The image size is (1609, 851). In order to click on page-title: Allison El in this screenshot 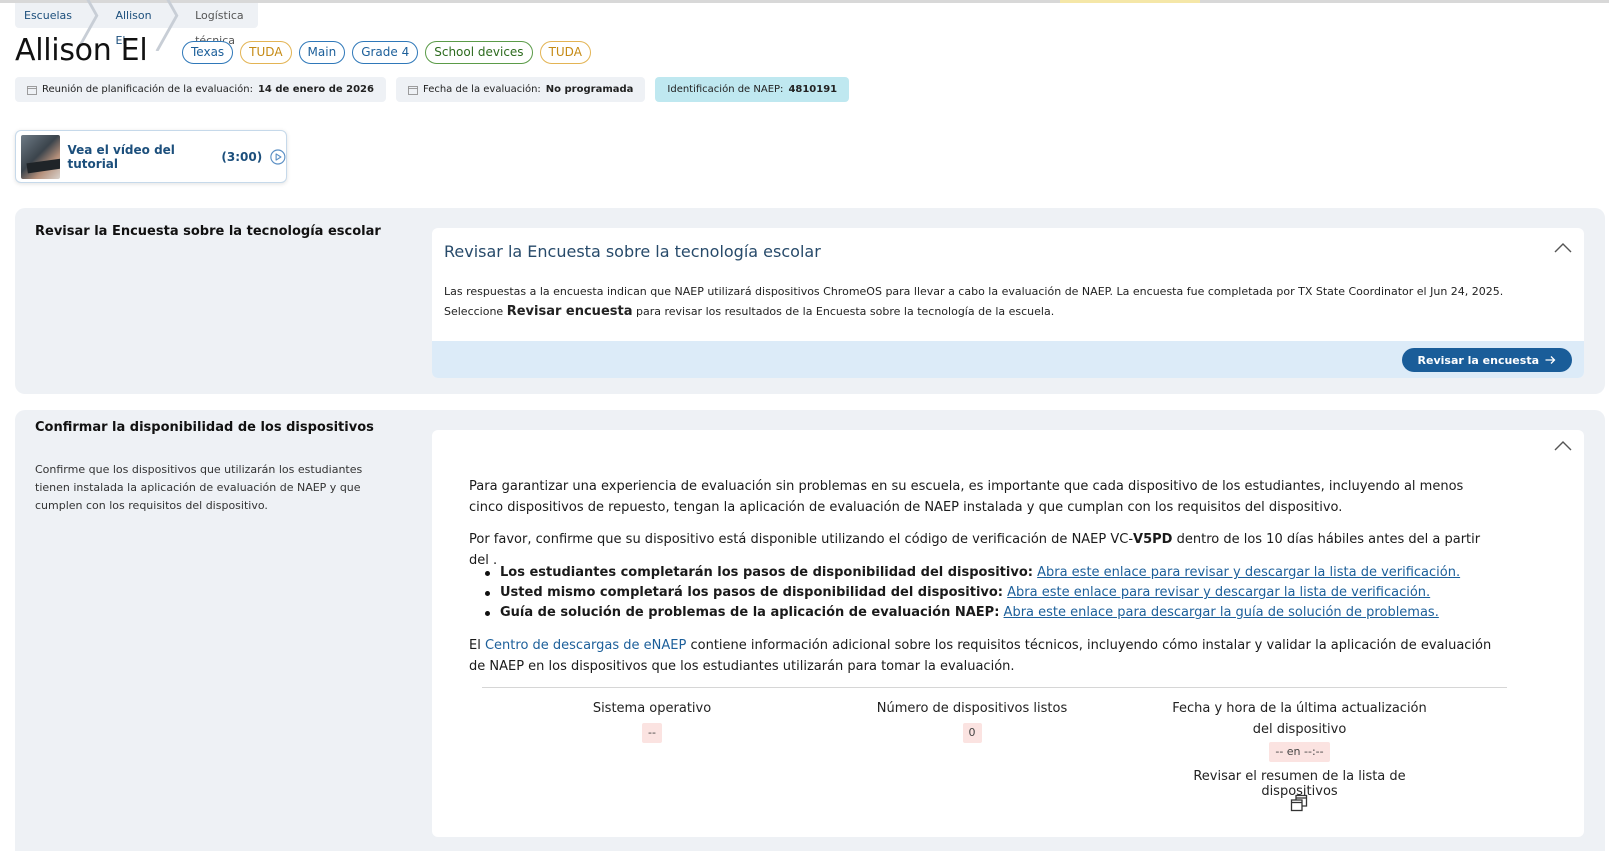, I will do `click(81, 50)`.